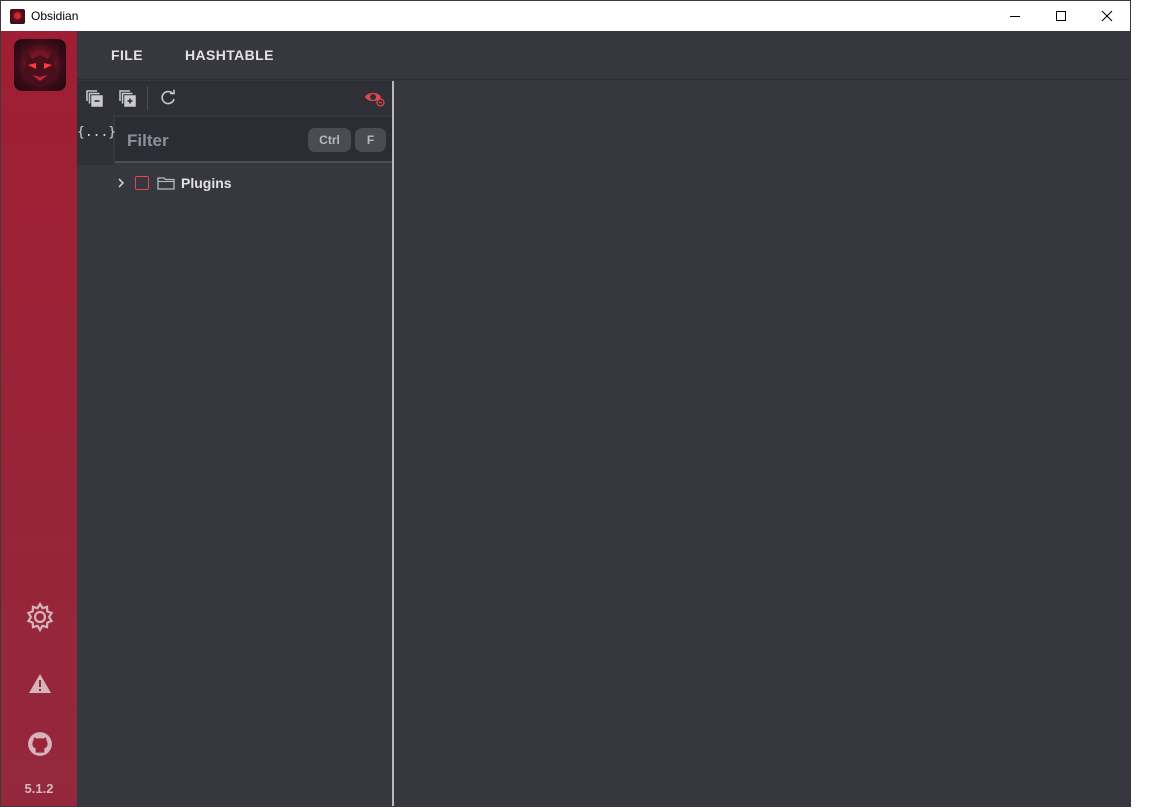  What do you see at coordinates (147, 98) in the screenshot?
I see `toolbar-divider` at bounding box center [147, 98].